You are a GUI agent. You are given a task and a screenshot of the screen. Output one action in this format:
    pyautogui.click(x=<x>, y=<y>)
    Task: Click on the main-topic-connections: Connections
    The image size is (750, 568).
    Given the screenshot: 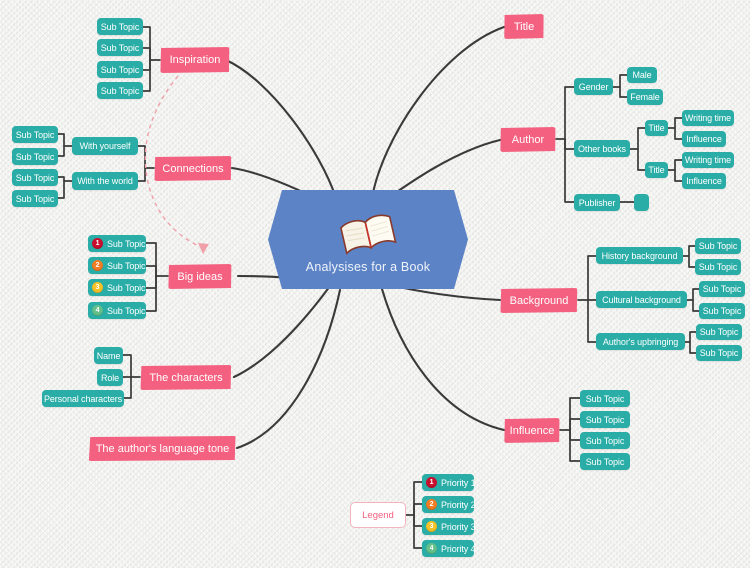 What is the action you would take?
    pyautogui.click(x=193, y=168)
    